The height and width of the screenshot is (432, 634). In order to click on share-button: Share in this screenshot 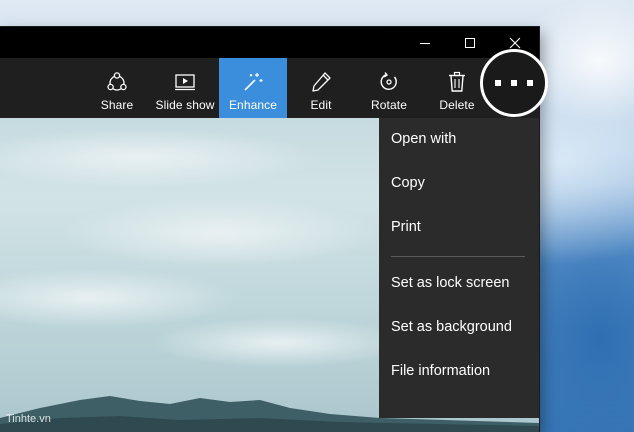, I will do `click(117, 88)`.